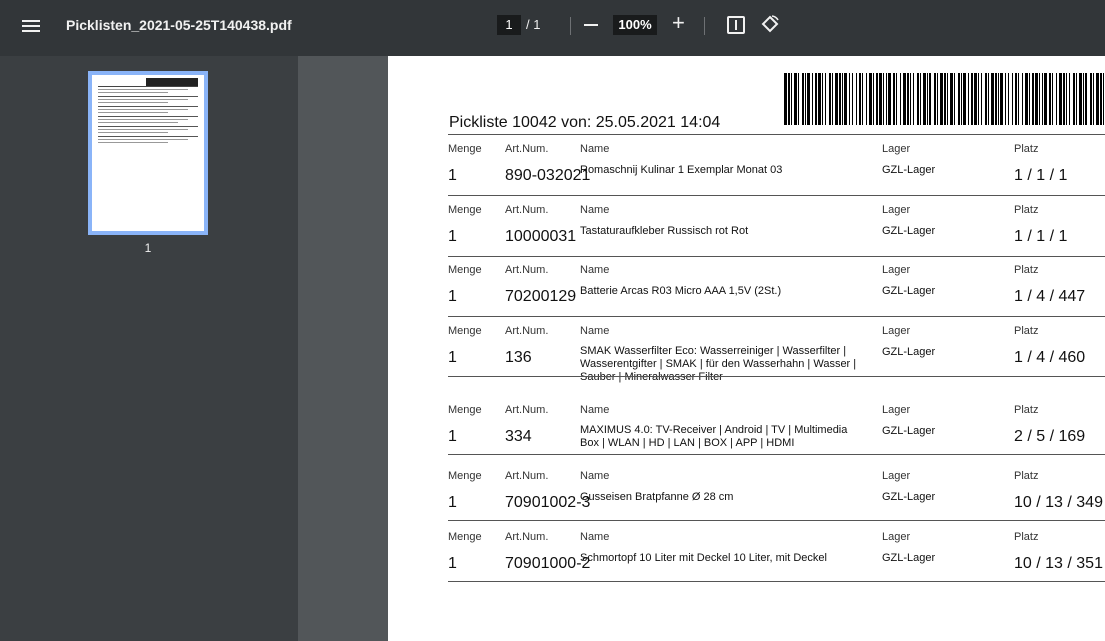 Image resolution: width=1105 pixels, height=641 pixels. Describe the element at coordinates (518, 357) in the screenshot. I see `artnum-value: 136` at that location.